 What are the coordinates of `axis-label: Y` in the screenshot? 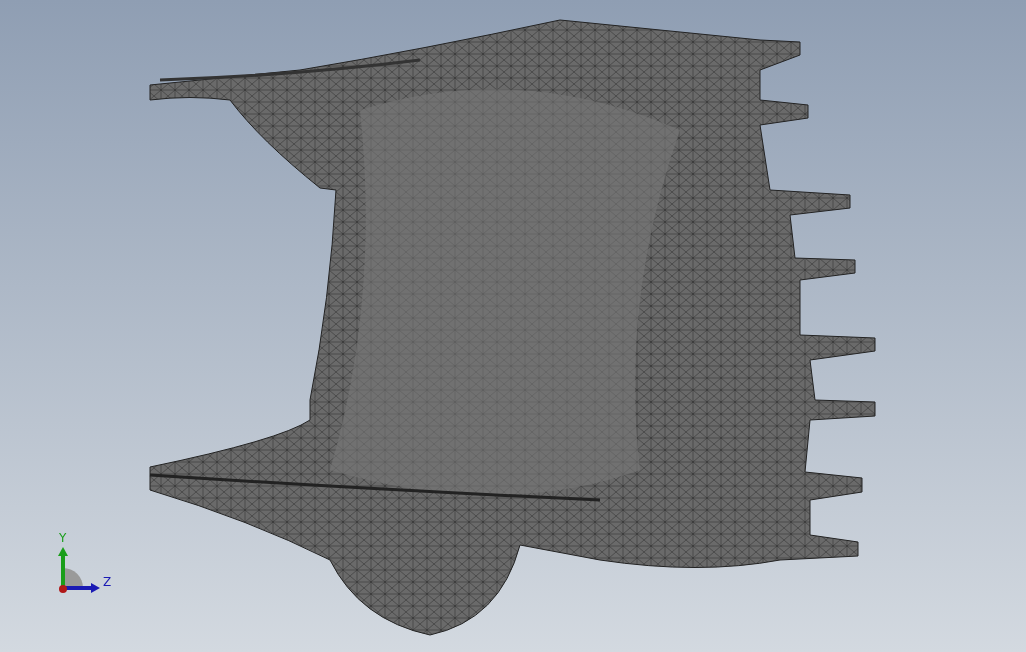 It's located at (63, 538).